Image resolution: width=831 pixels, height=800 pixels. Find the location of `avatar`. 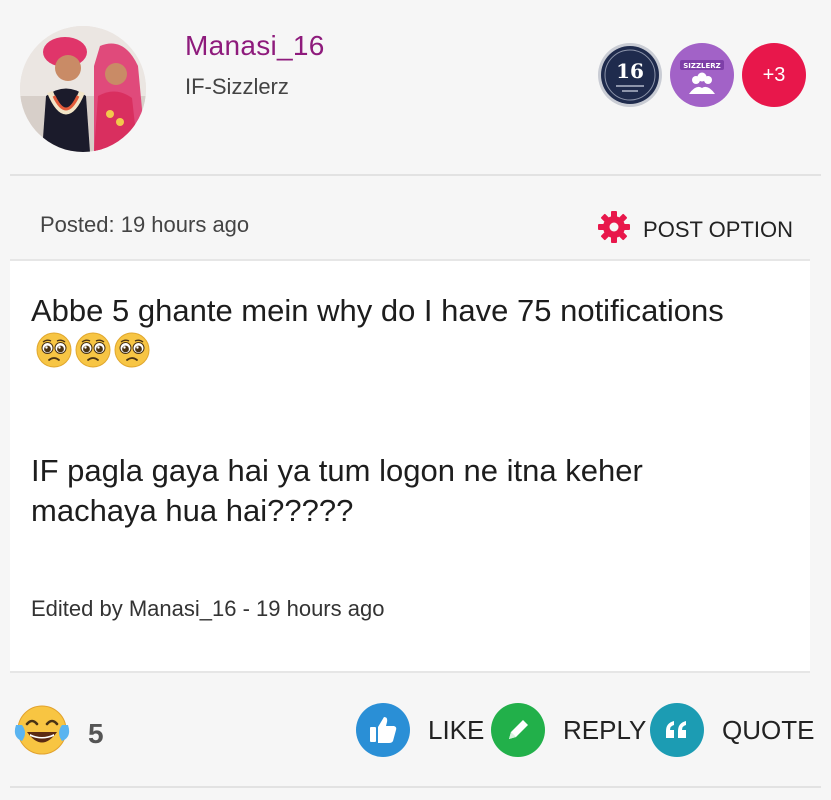

avatar is located at coordinates (83, 89).